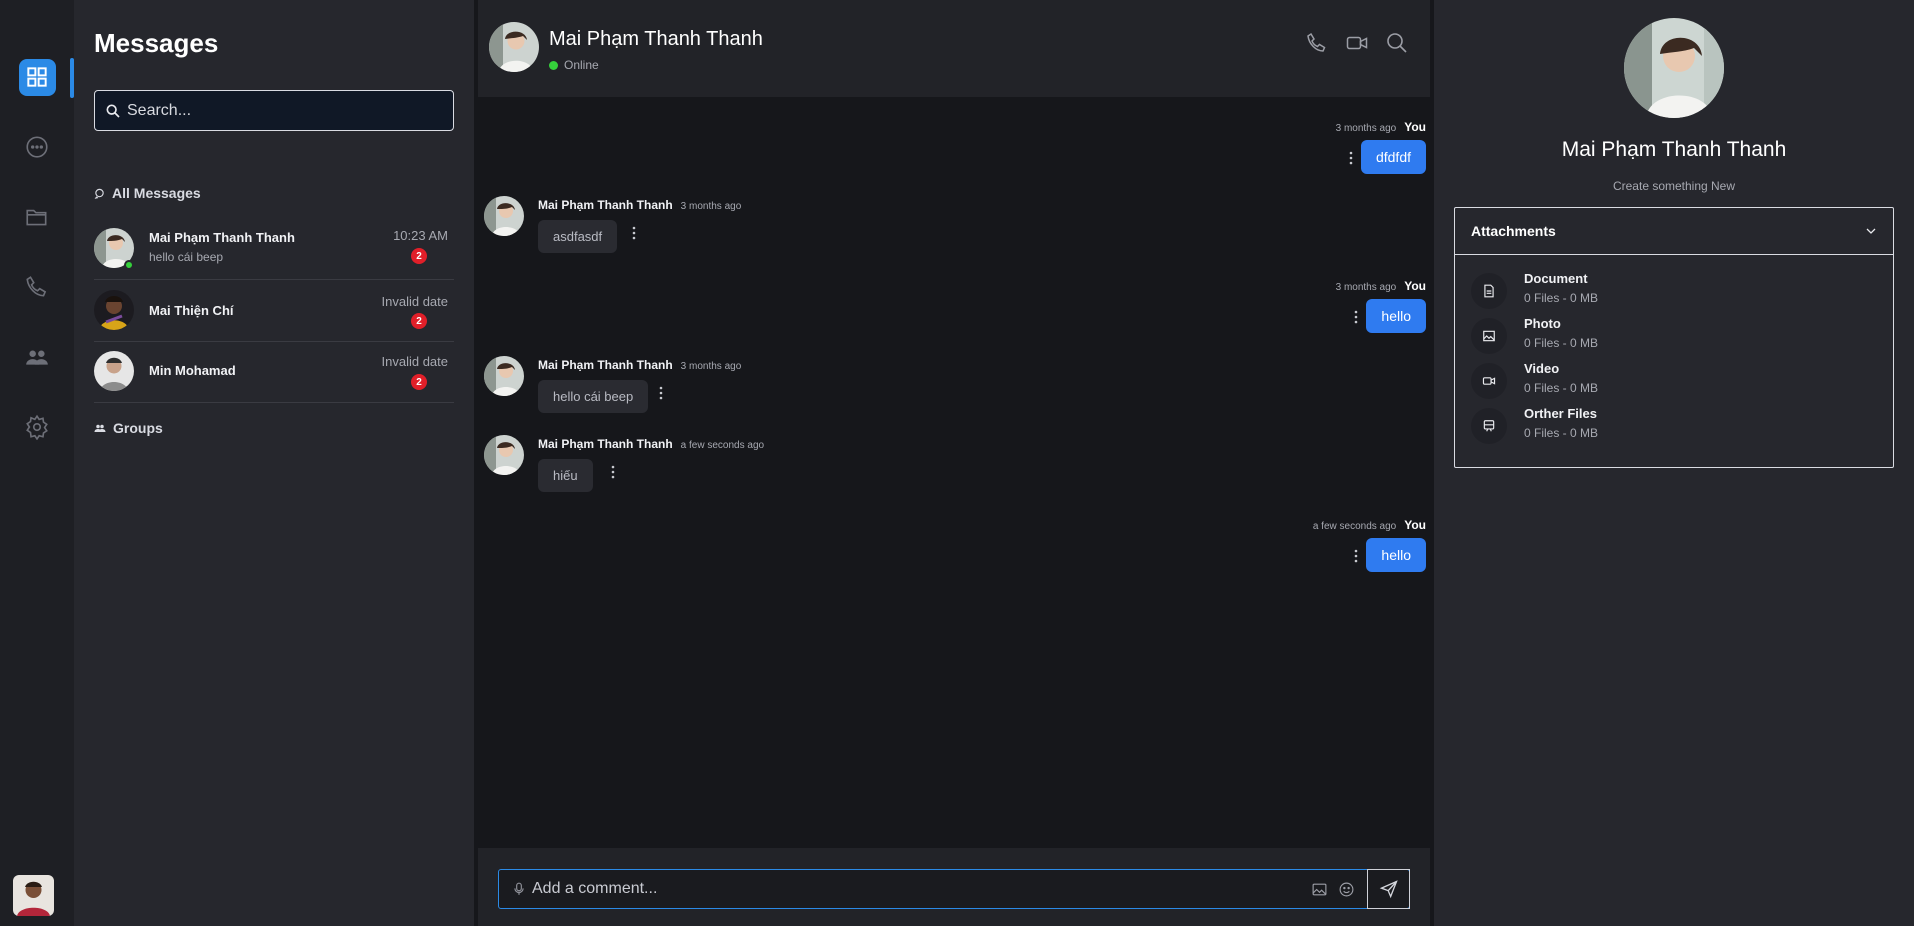 This screenshot has height=926, width=1914. What do you see at coordinates (156, 43) in the screenshot?
I see `panel-title: Messages` at bounding box center [156, 43].